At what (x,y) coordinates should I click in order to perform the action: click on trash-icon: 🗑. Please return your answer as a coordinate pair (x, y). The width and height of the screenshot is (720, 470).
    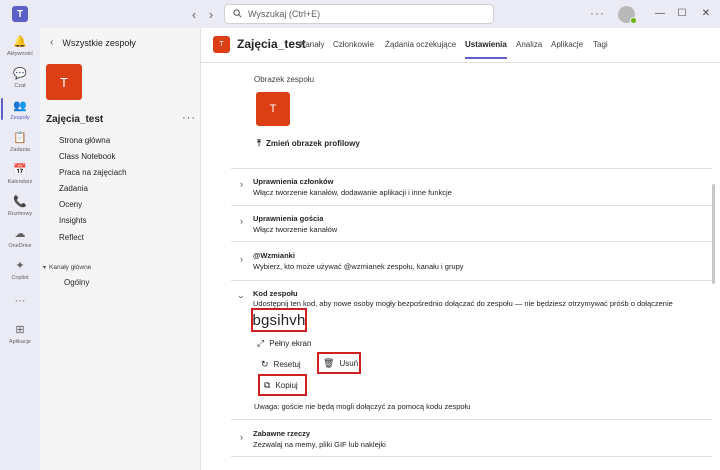
    Looking at the image, I should click on (329, 362).